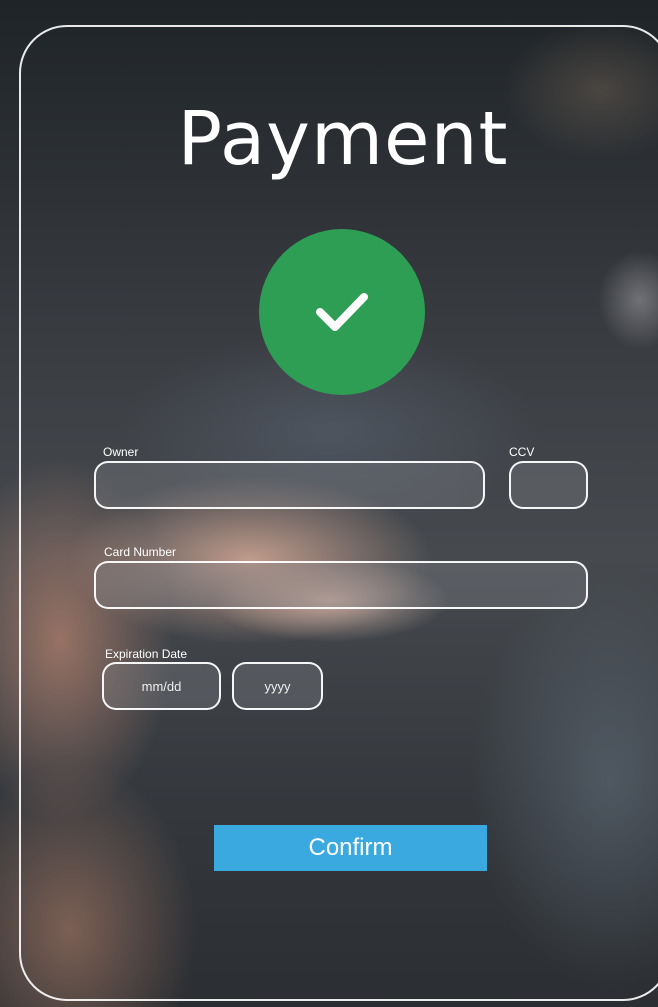 The image size is (658, 1007). Describe the element at coordinates (343, 139) in the screenshot. I see `page-title: Payment` at that location.